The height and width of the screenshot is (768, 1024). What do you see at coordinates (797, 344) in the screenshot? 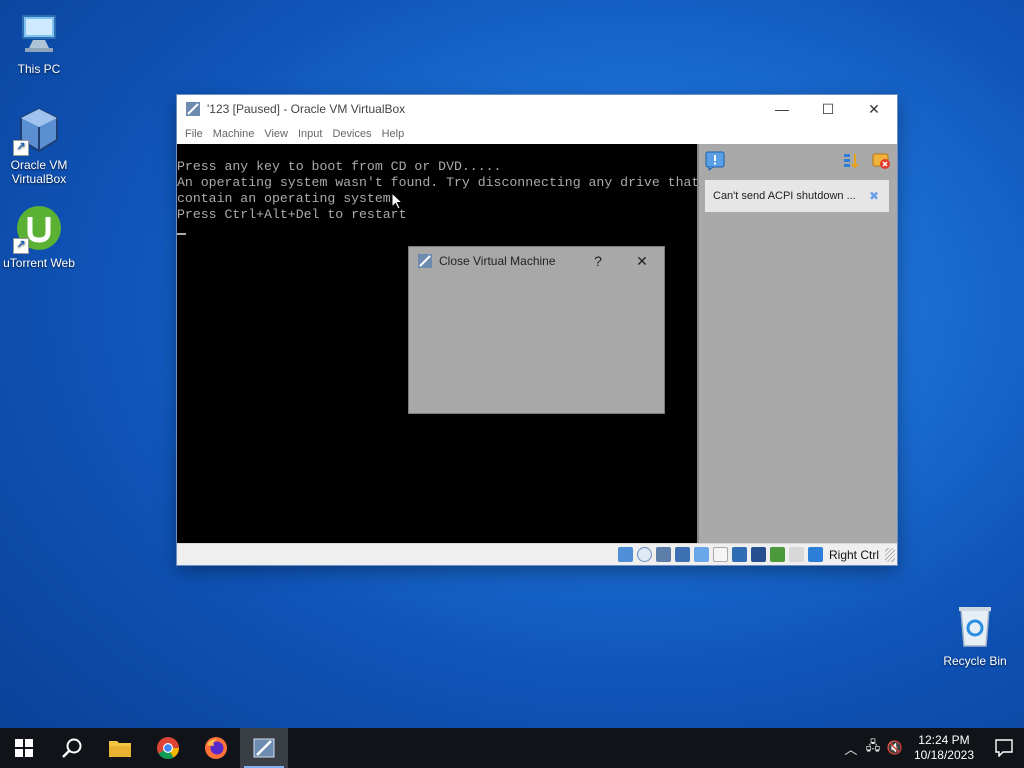
I see `notification-center: Can't send ACPI shutdown ... ✖` at bounding box center [797, 344].